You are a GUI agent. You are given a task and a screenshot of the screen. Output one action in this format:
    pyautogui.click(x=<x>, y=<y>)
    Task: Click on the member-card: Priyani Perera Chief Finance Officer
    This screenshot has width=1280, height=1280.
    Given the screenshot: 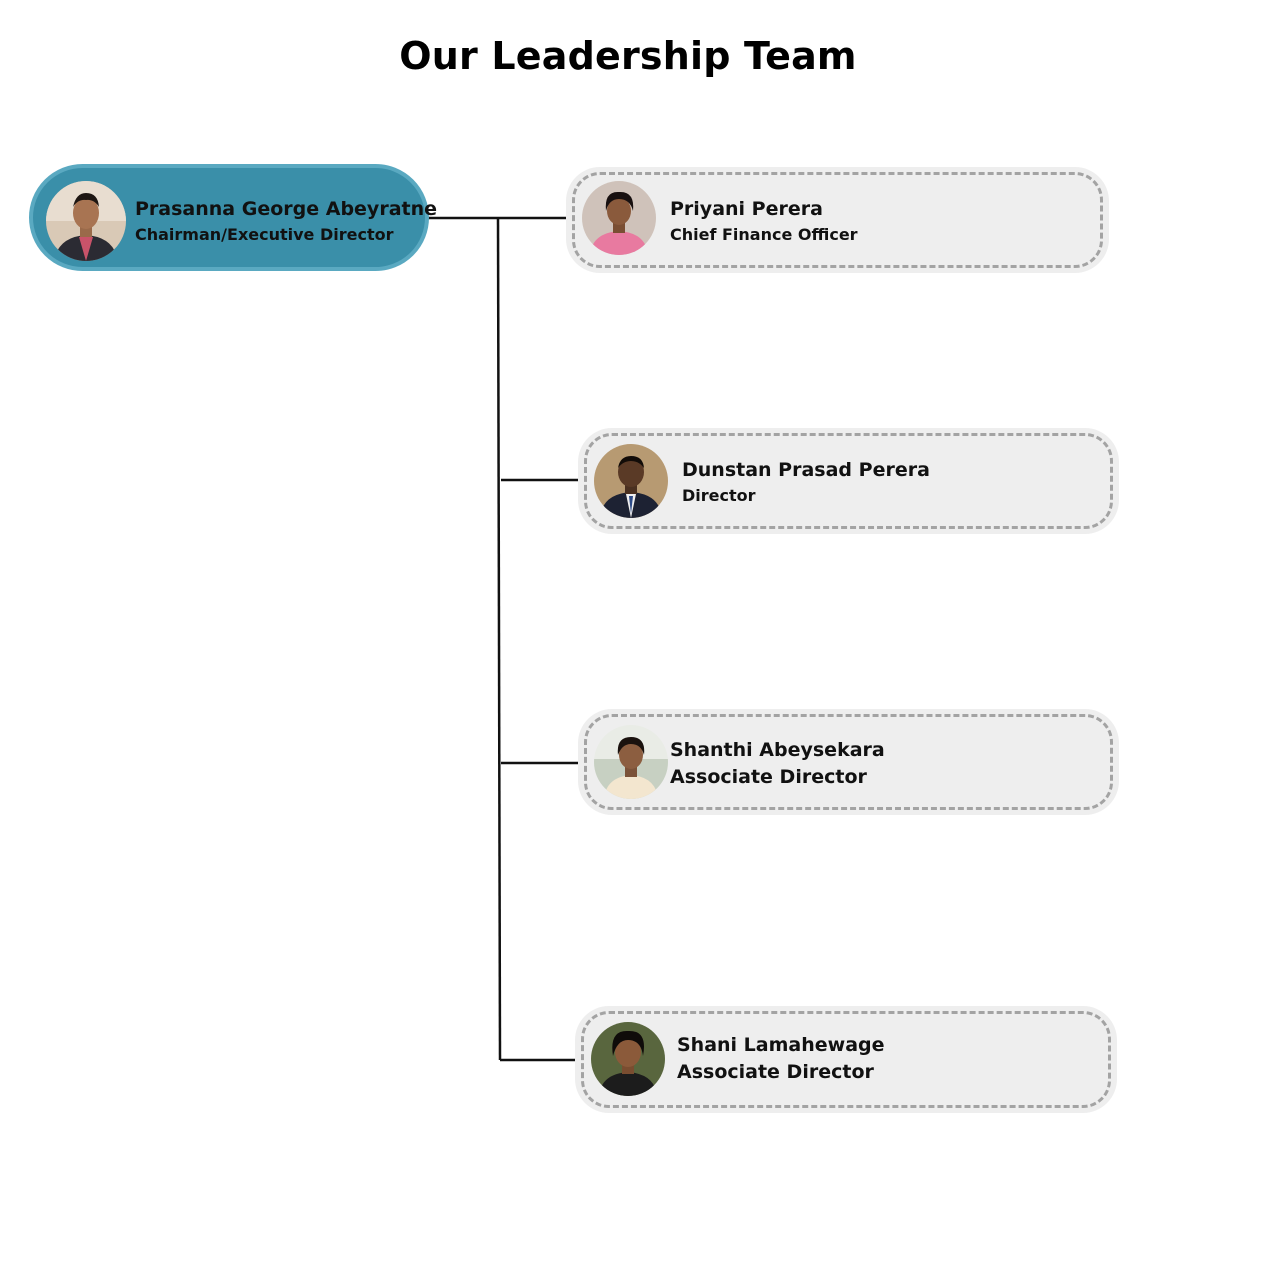 What is the action you would take?
    pyautogui.click(x=837, y=220)
    